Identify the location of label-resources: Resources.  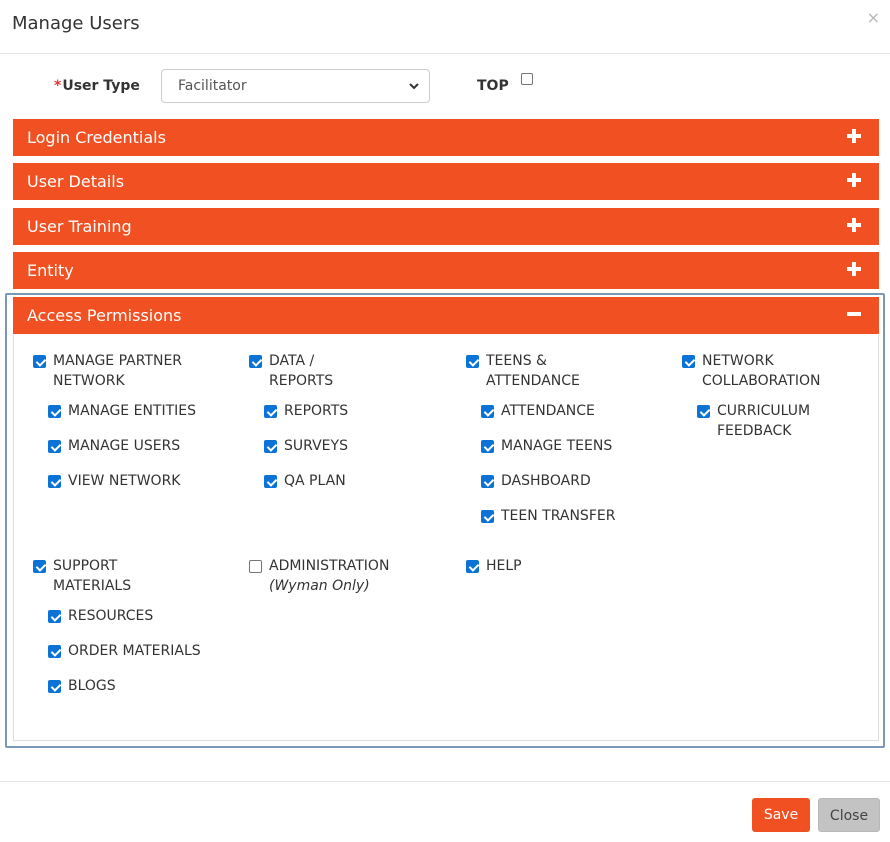
(111, 616).